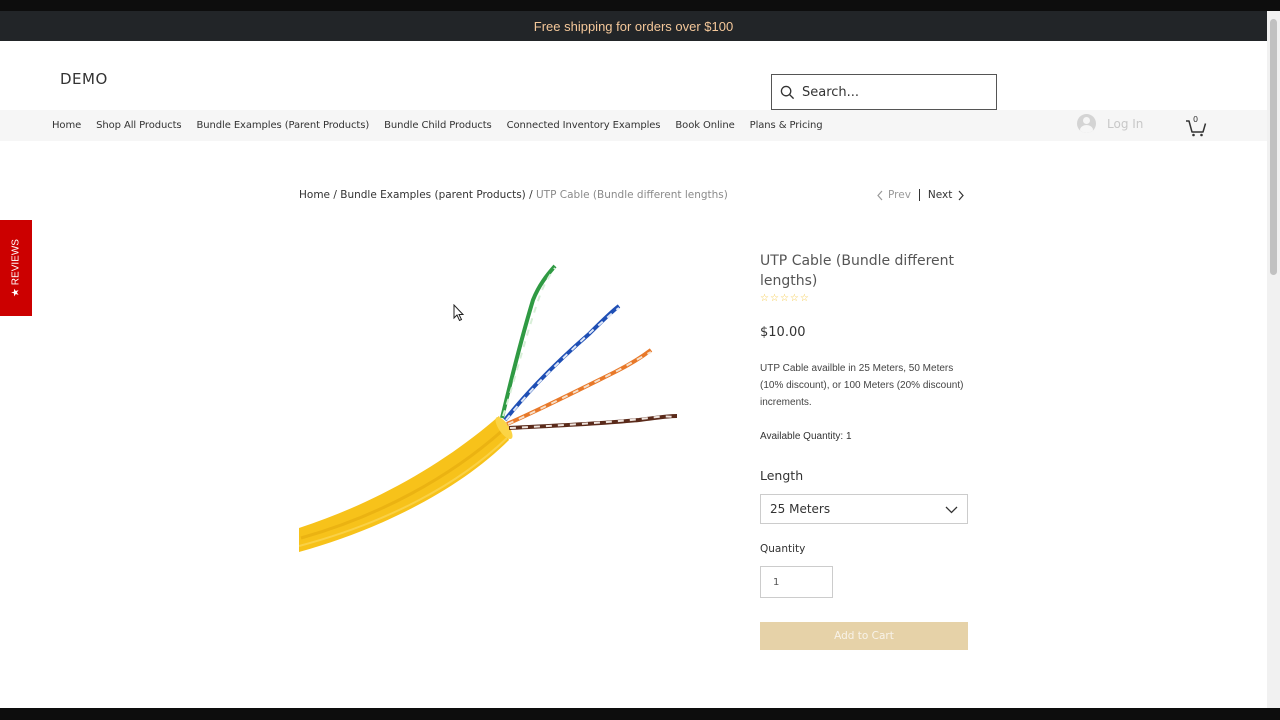 The width and height of the screenshot is (1280, 720). I want to click on page-scrollbar, so click(1273, 359).